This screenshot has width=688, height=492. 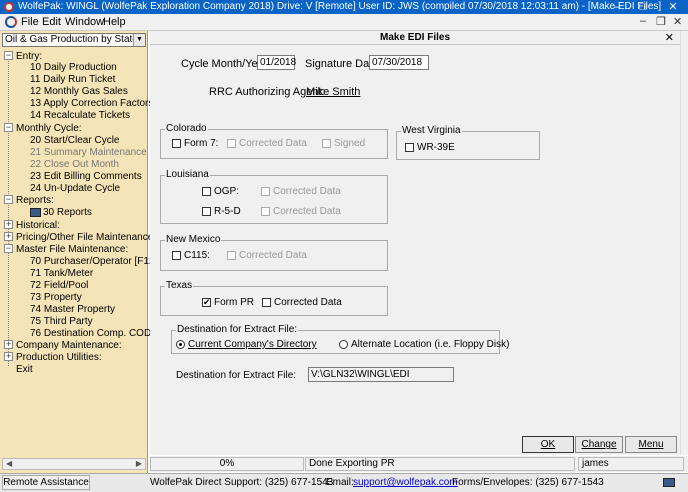 What do you see at coordinates (236, 375) in the screenshot?
I see `dest-path-label: Destination for Extract File:` at bounding box center [236, 375].